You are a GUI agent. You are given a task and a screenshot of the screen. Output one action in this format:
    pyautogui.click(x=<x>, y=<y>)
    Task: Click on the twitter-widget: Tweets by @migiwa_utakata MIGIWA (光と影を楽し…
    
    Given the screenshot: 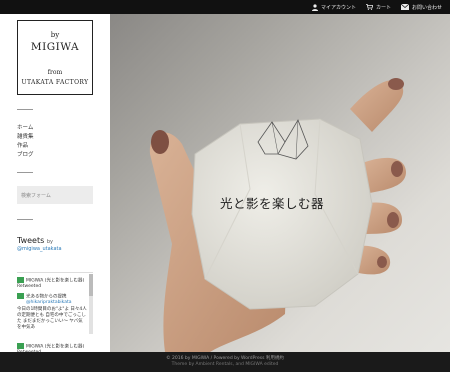 What is the action you would take?
    pyautogui.click(x=55, y=300)
    